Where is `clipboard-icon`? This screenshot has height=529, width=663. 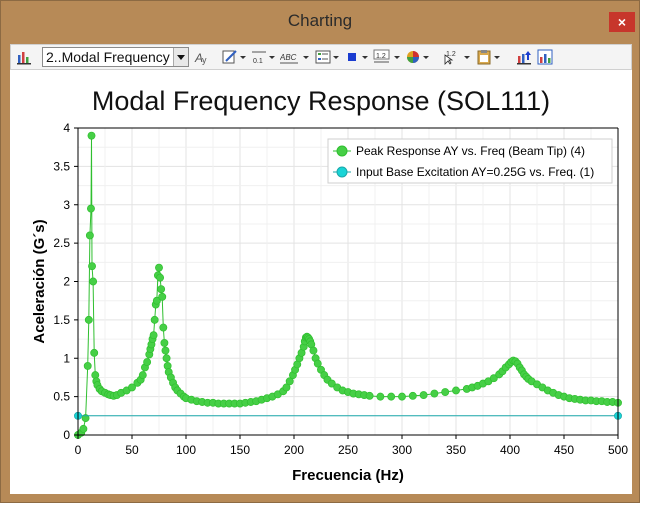
clipboard-icon is located at coordinates (484, 57).